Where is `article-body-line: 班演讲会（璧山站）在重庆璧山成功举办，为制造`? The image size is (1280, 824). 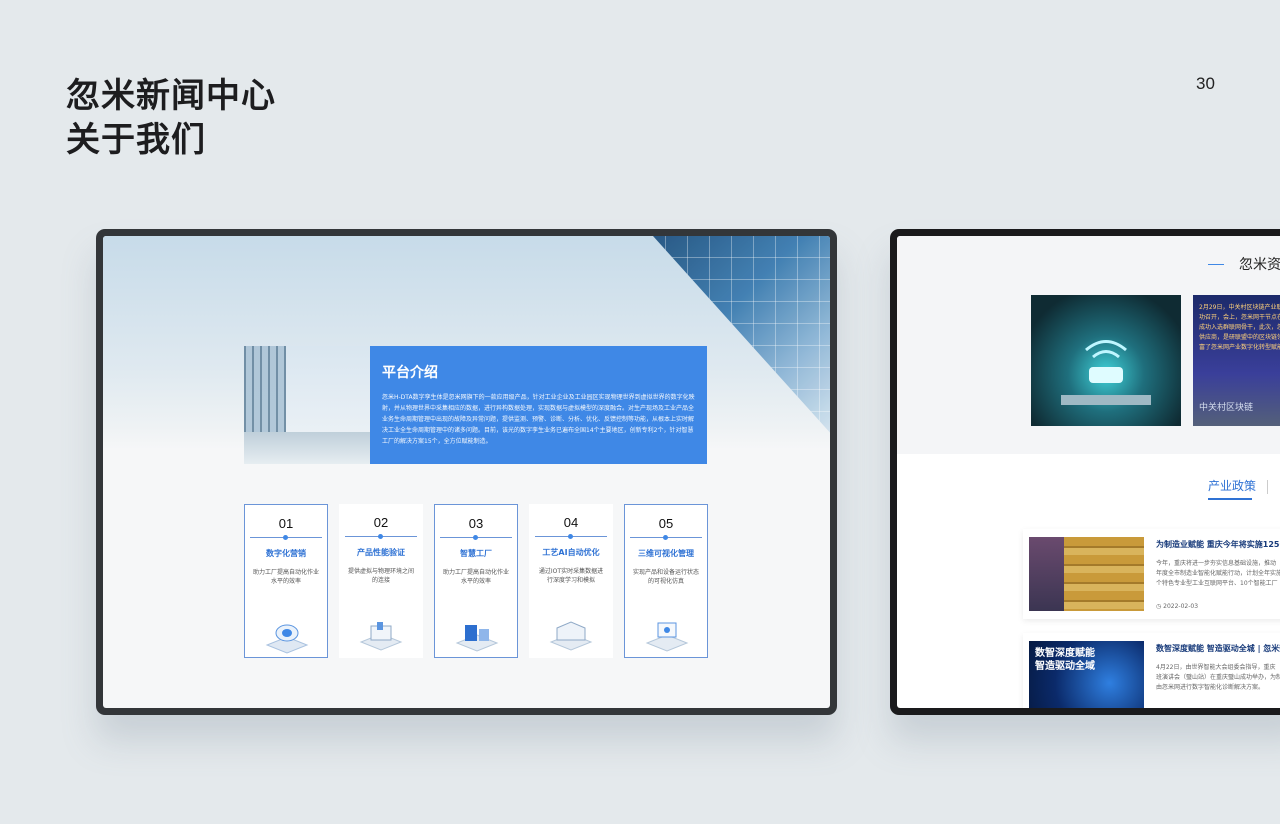
article-body-line: 班演讲会（璧山站）在重庆璧山成功举办，为制造 is located at coordinates (1218, 677).